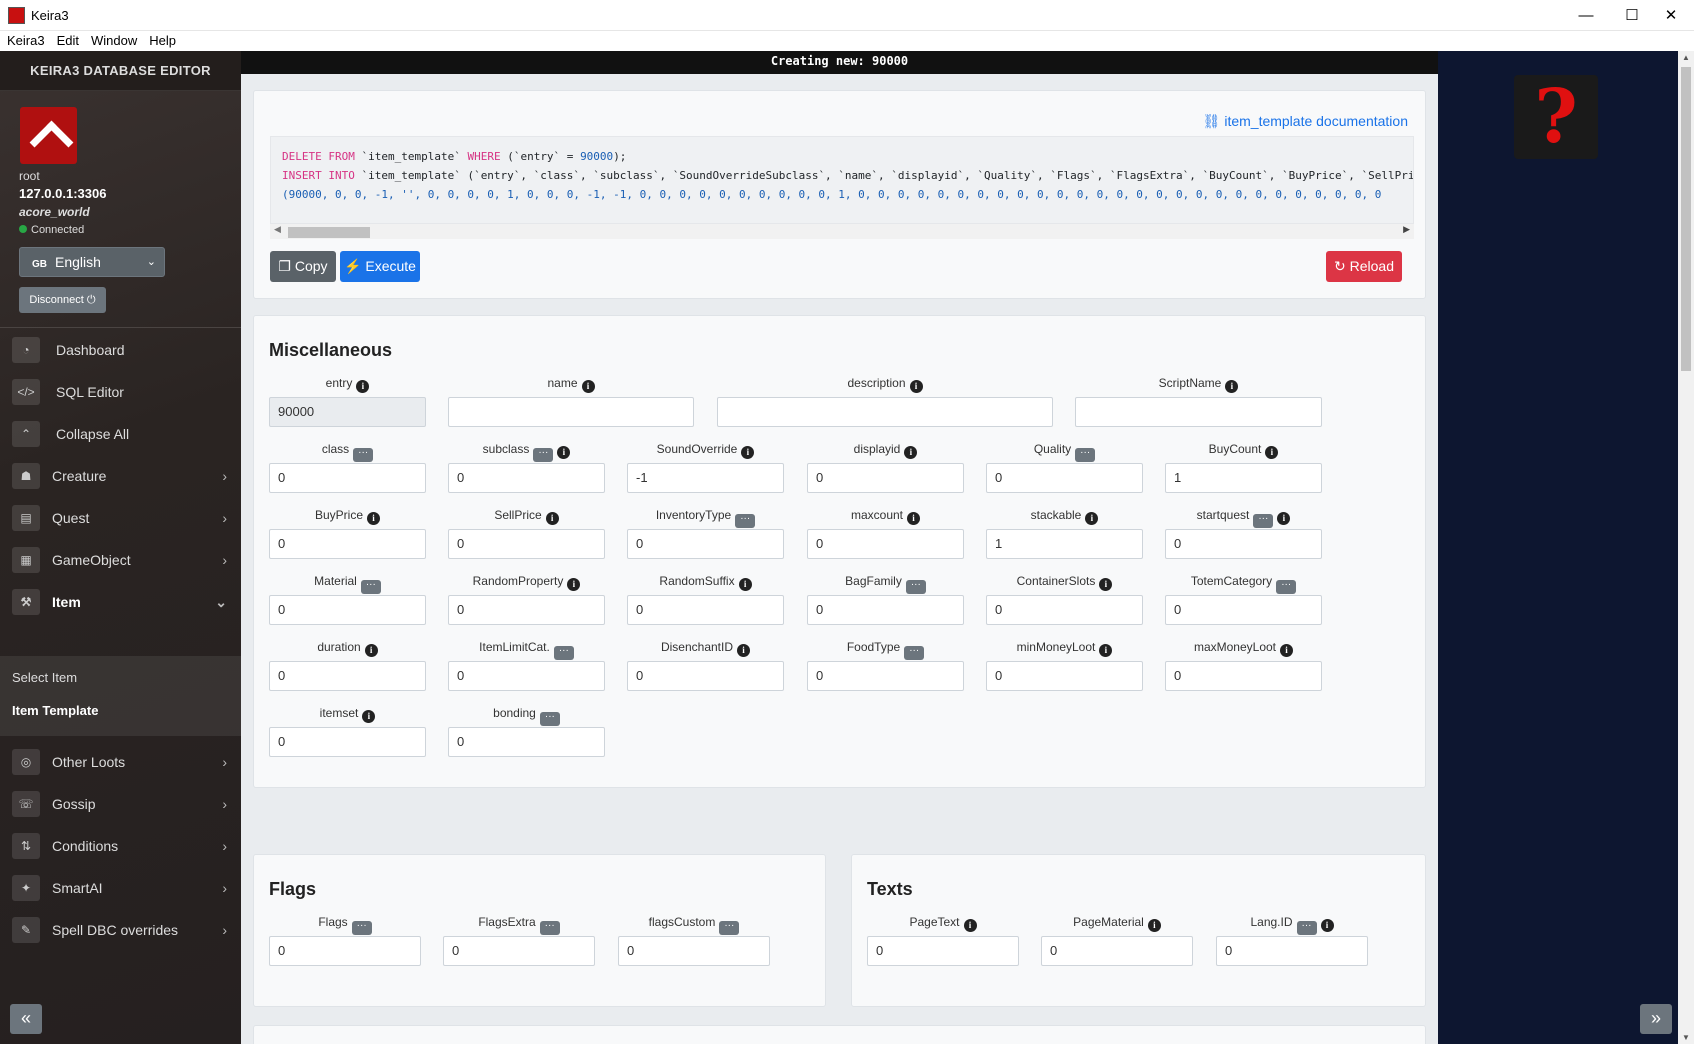 This screenshot has width=1694, height=1044. What do you see at coordinates (885, 478) in the screenshot?
I see `displayid-input: 0` at bounding box center [885, 478].